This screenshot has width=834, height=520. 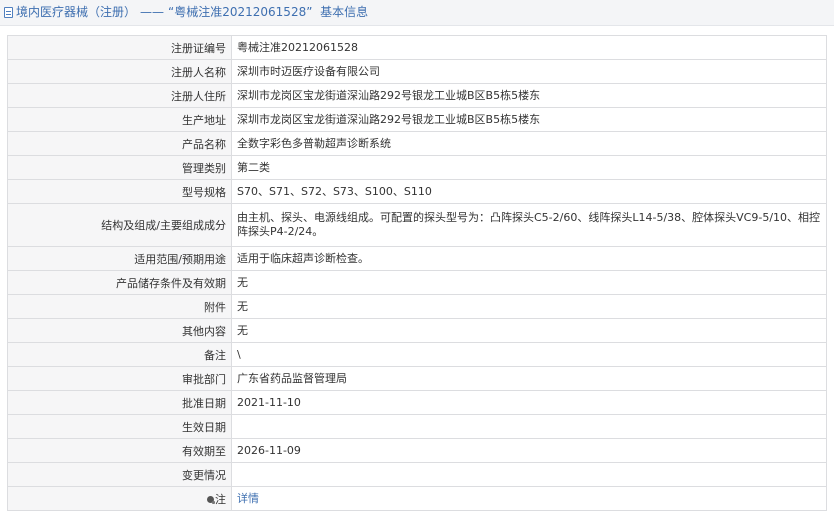 What do you see at coordinates (119, 71) in the screenshot?
I see `row-label: 注册人名称` at bounding box center [119, 71].